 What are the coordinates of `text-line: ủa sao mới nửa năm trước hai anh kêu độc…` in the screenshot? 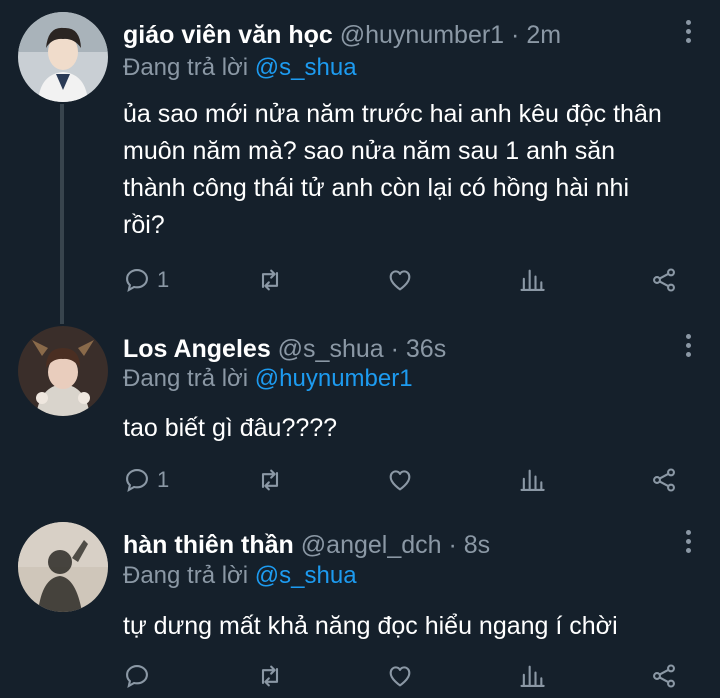 It's located at (392, 114).